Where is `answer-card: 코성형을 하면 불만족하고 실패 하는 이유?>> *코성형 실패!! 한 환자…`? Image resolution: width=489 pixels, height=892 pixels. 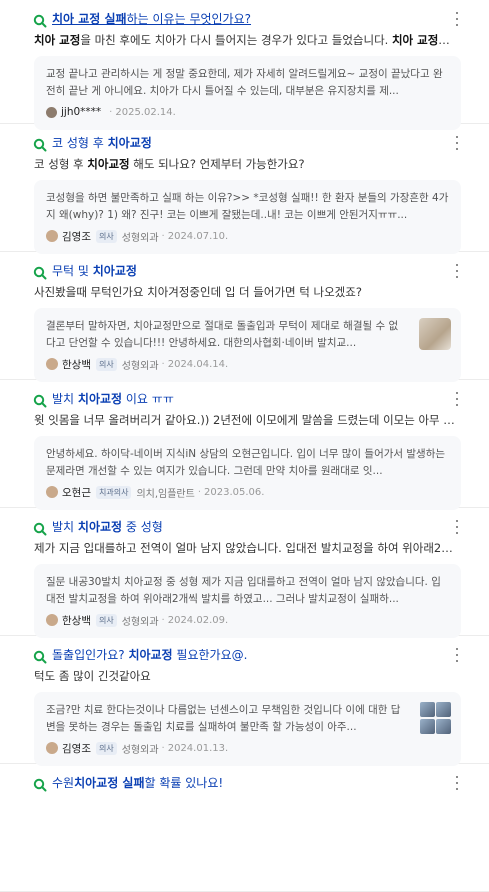 answer-card: 코성형을 하면 불만족하고 실패 하는 이유?>> *코성형 실패!! 한 환자… is located at coordinates (247, 217).